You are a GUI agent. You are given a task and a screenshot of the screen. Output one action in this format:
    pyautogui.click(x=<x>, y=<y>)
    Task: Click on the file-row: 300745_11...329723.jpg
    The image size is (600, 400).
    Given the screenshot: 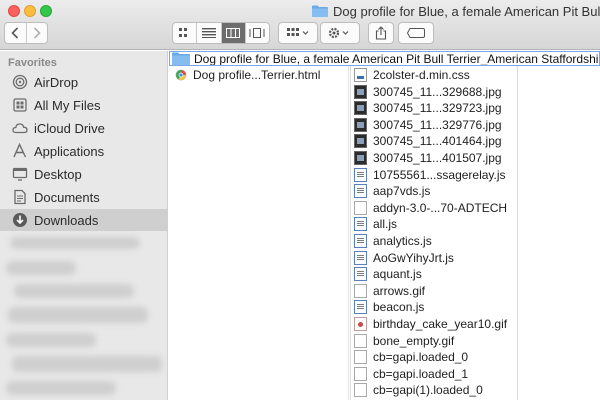 What is the action you would take?
    pyautogui.click(x=436, y=108)
    